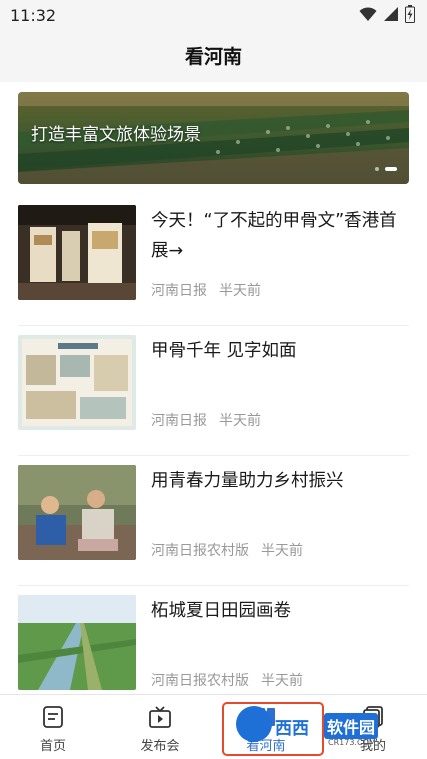  Describe the element at coordinates (224, 351) in the screenshot. I see `news-title: 甲骨千年 见字如面` at that location.